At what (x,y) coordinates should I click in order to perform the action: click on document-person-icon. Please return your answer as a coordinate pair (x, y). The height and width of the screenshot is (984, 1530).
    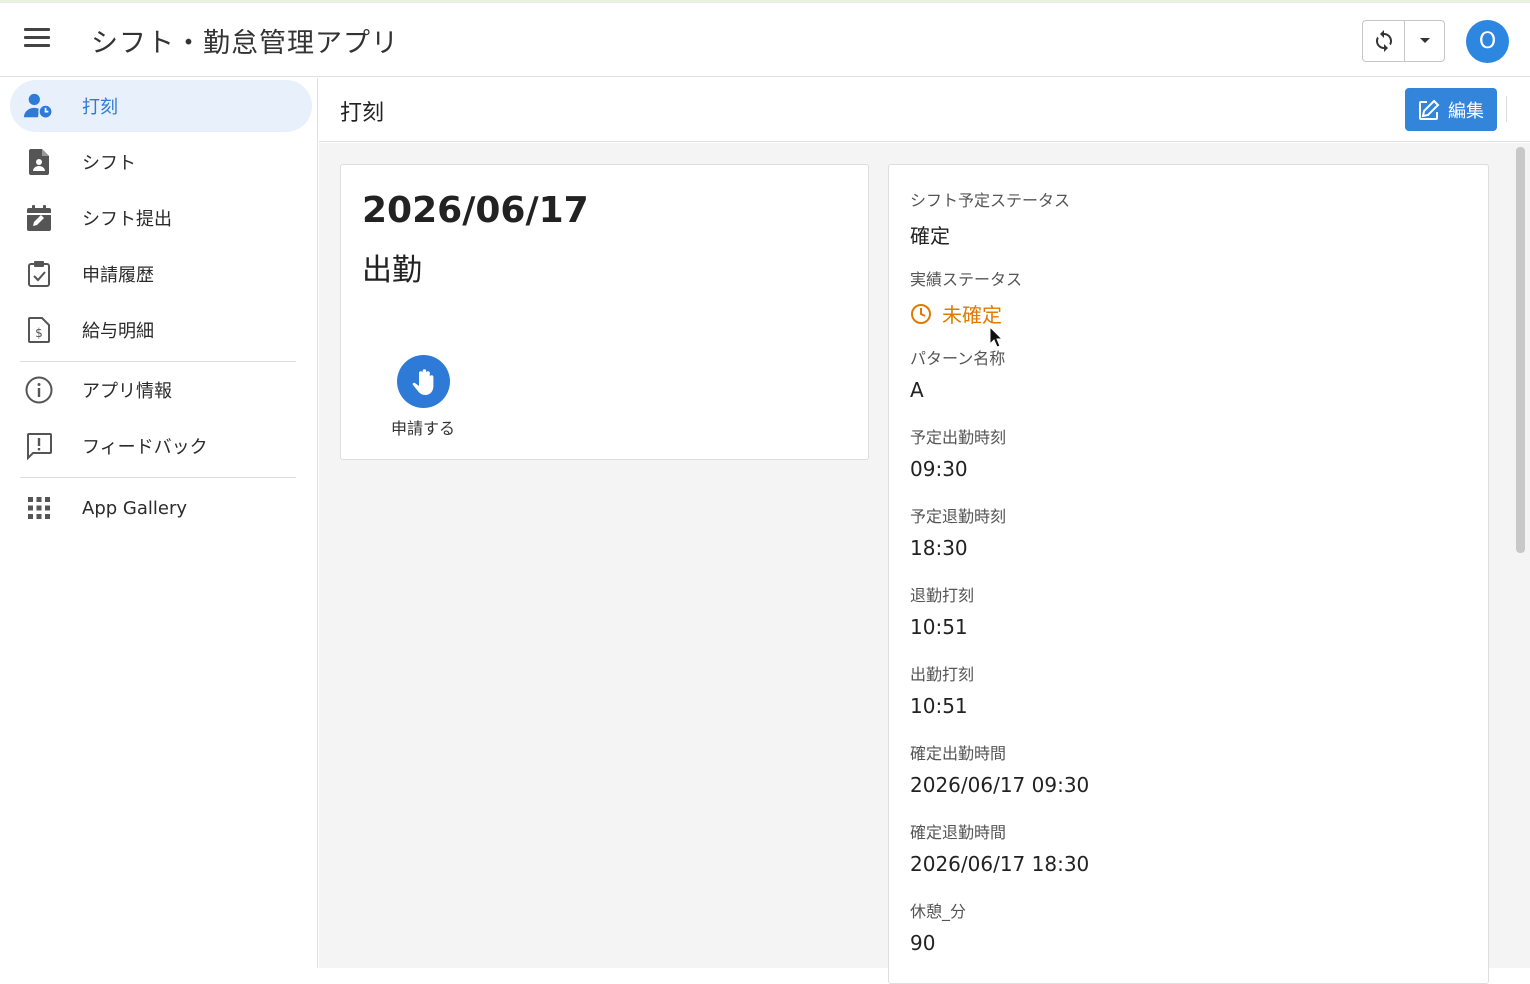
    Looking at the image, I should click on (39, 162).